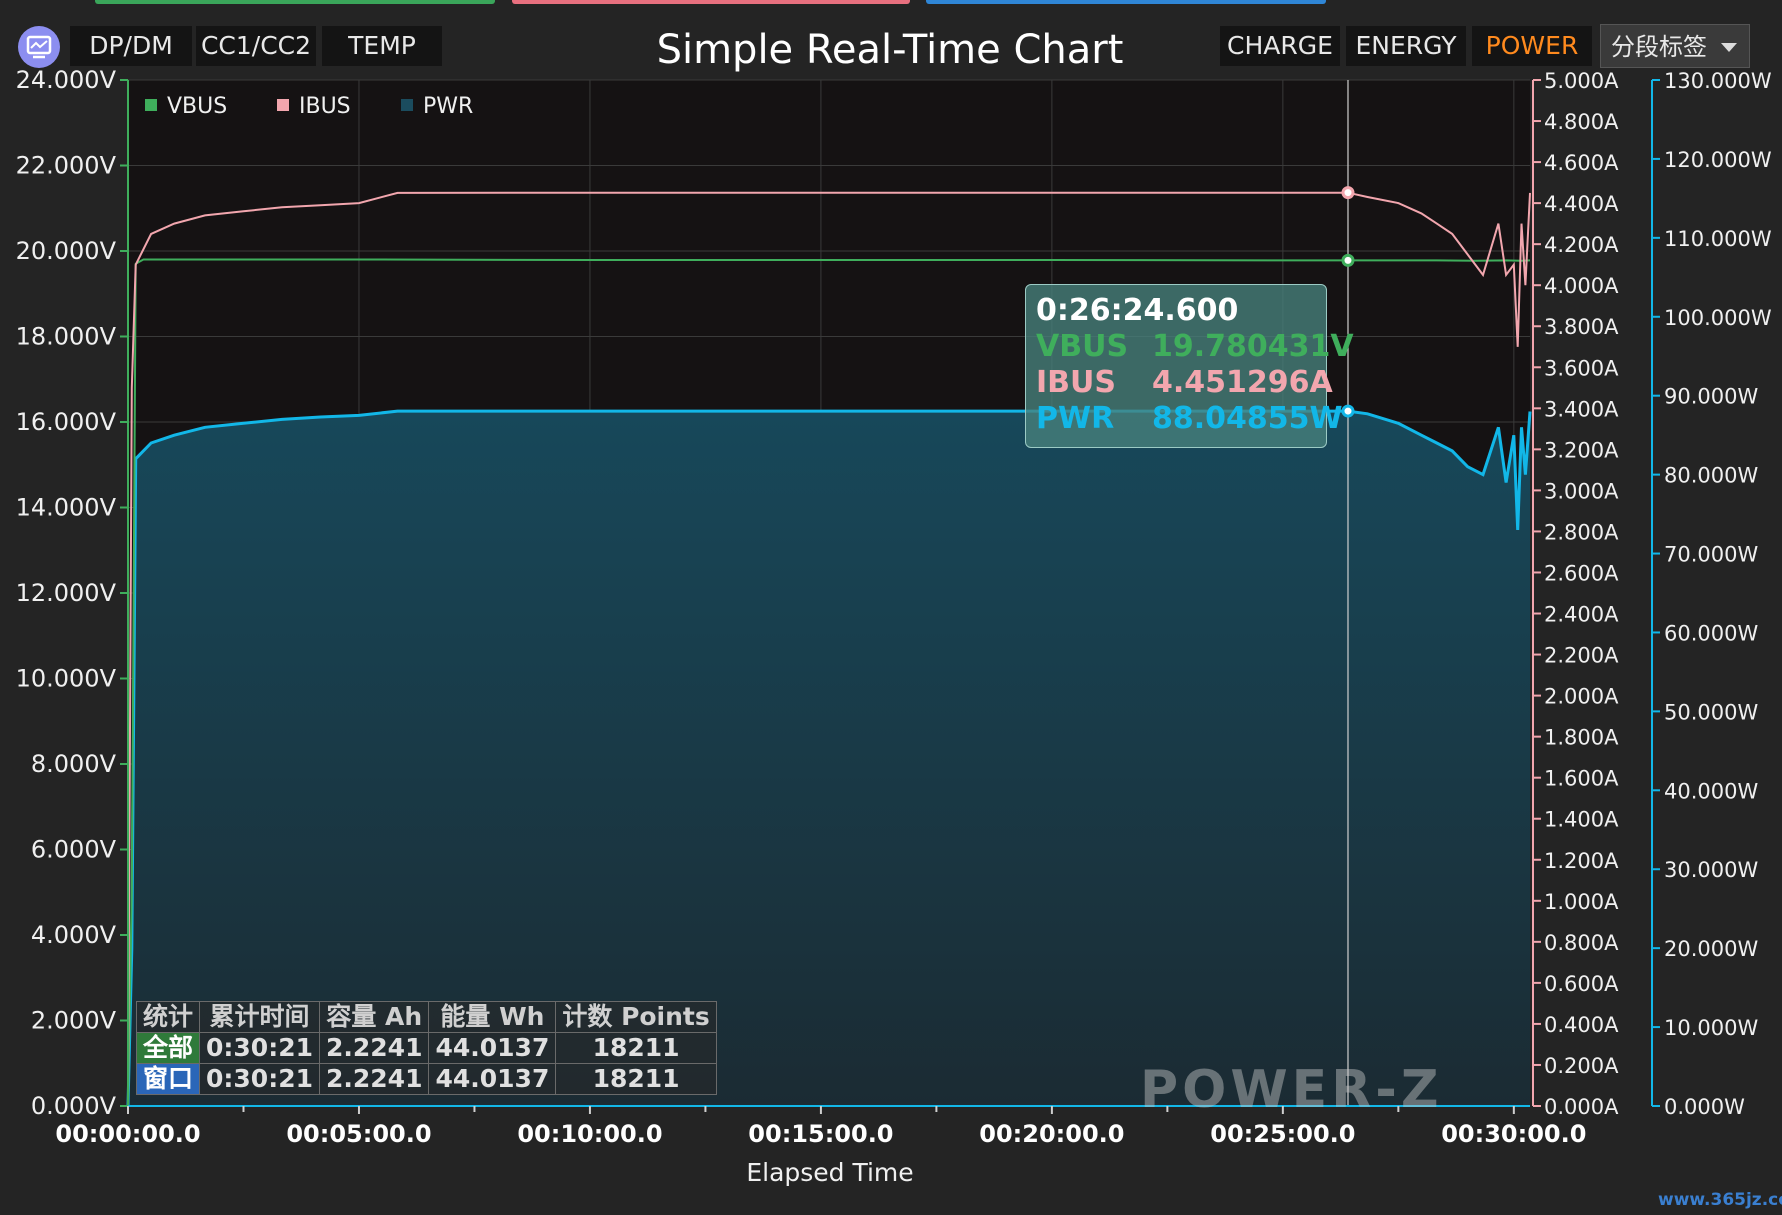  Describe the element at coordinates (66, 251) in the screenshot. I see `tick-label-left: 20.000V` at that location.